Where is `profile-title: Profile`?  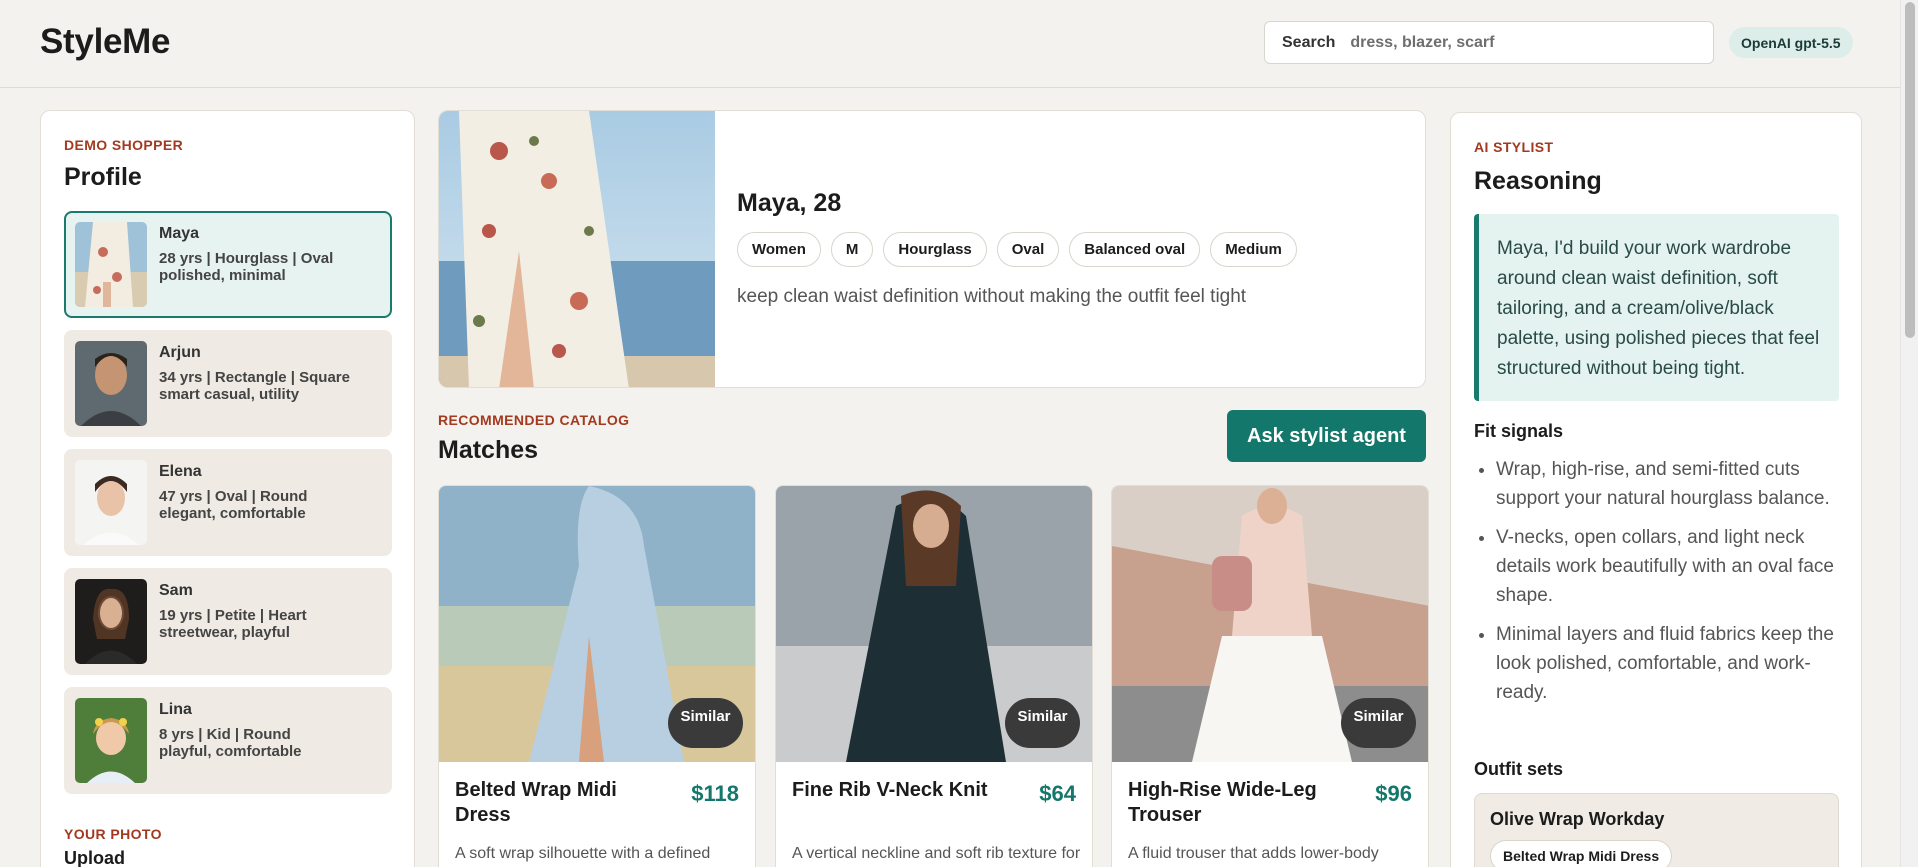
profile-title: Profile is located at coordinates (103, 177).